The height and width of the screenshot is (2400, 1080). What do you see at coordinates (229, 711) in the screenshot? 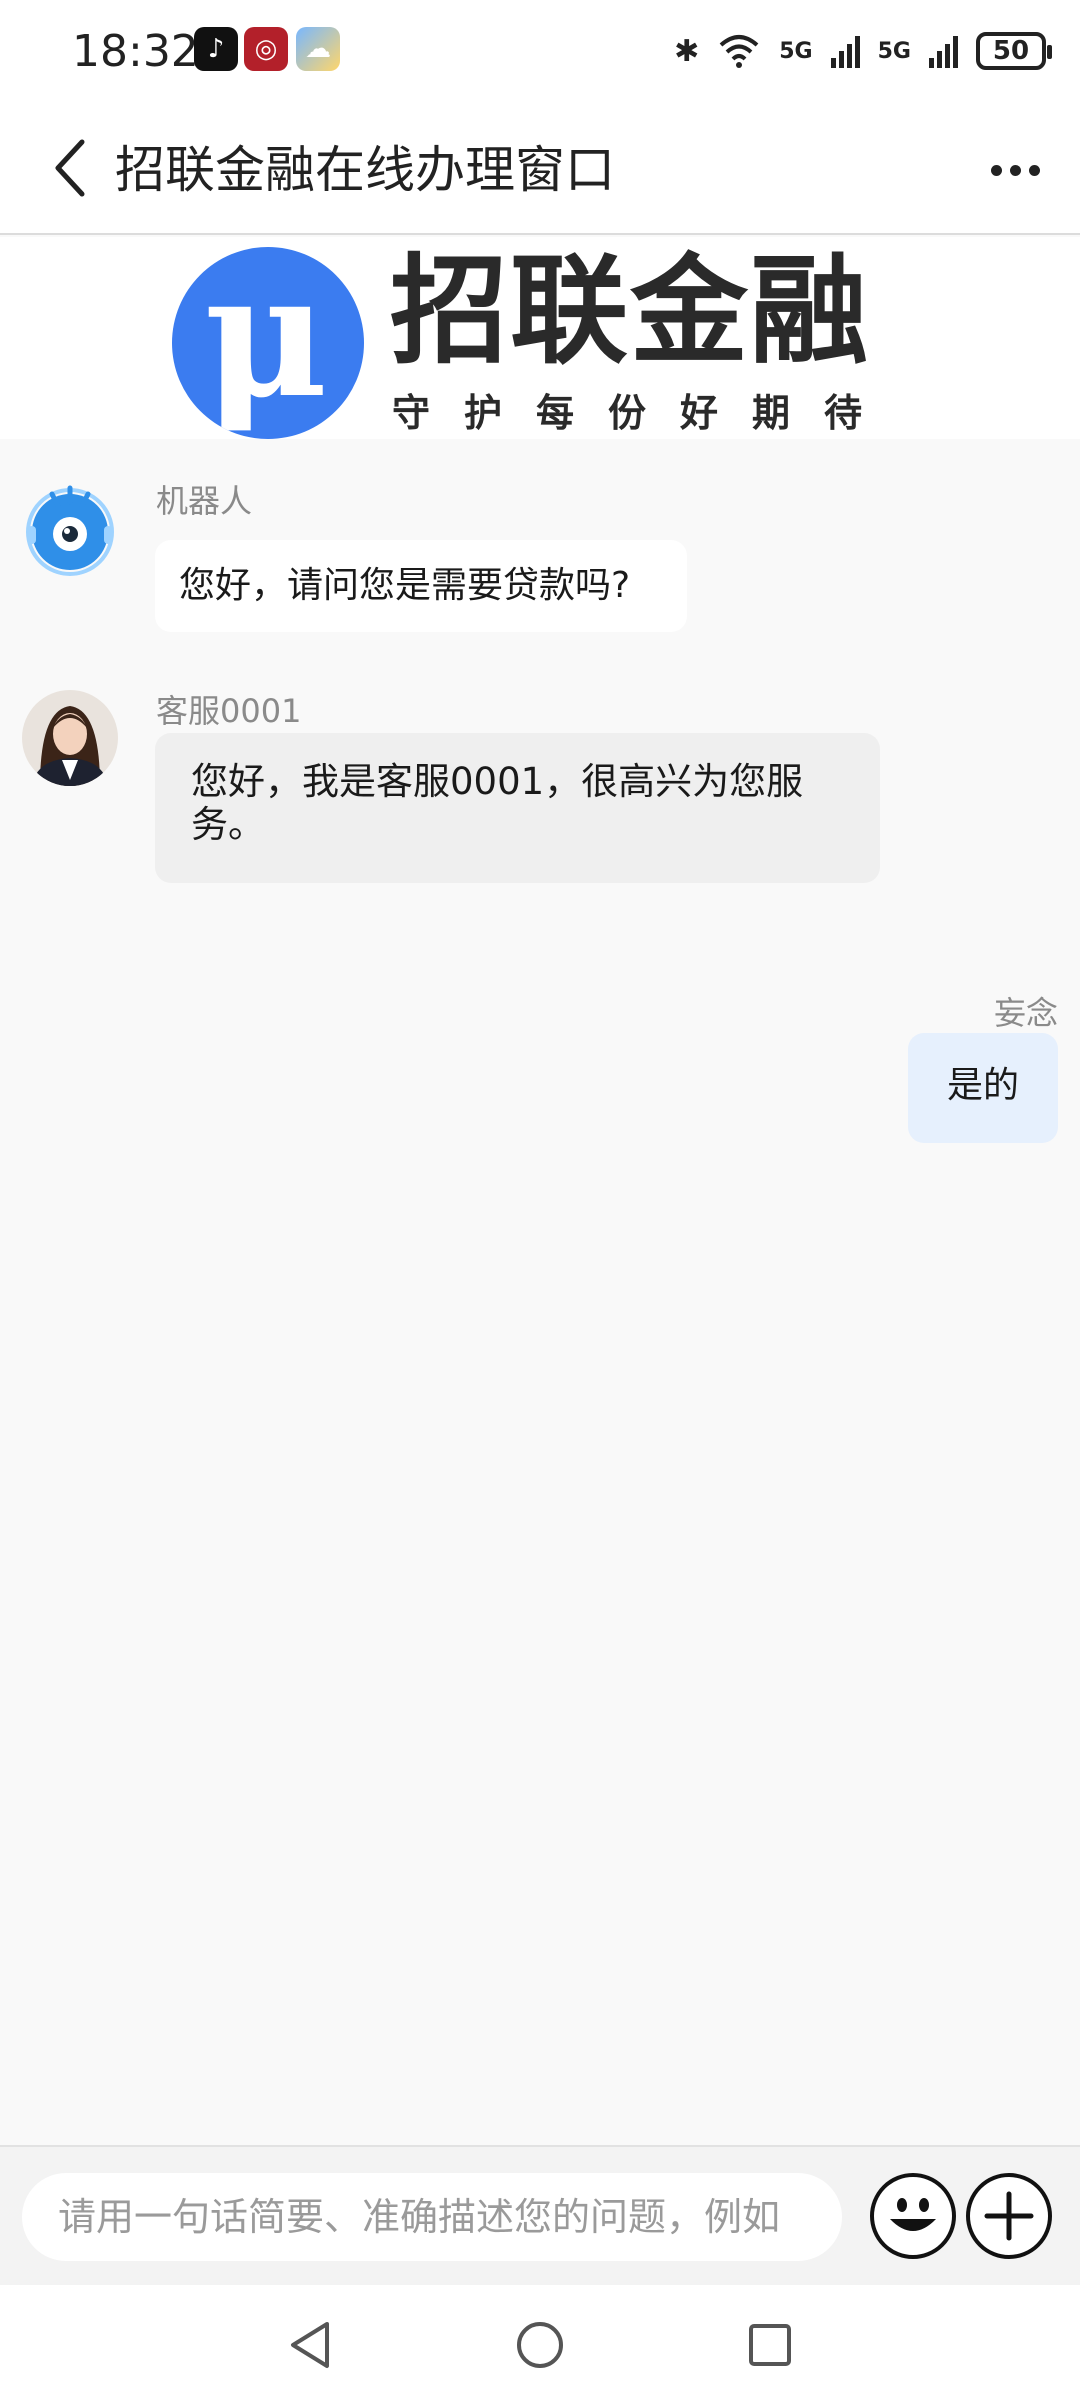
I see `sender-name: 客服0001` at bounding box center [229, 711].